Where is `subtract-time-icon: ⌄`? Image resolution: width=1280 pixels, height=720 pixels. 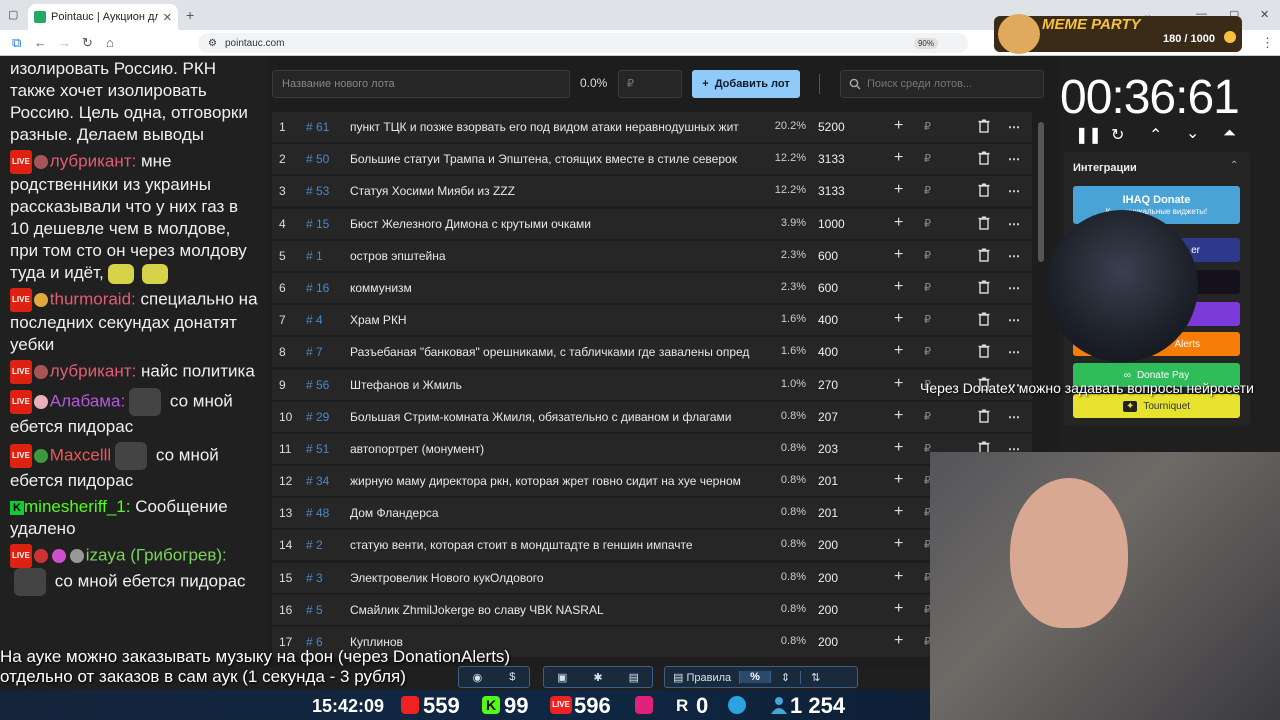
subtract-time-icon: ⌄ is located at coordinates (1192, 133).